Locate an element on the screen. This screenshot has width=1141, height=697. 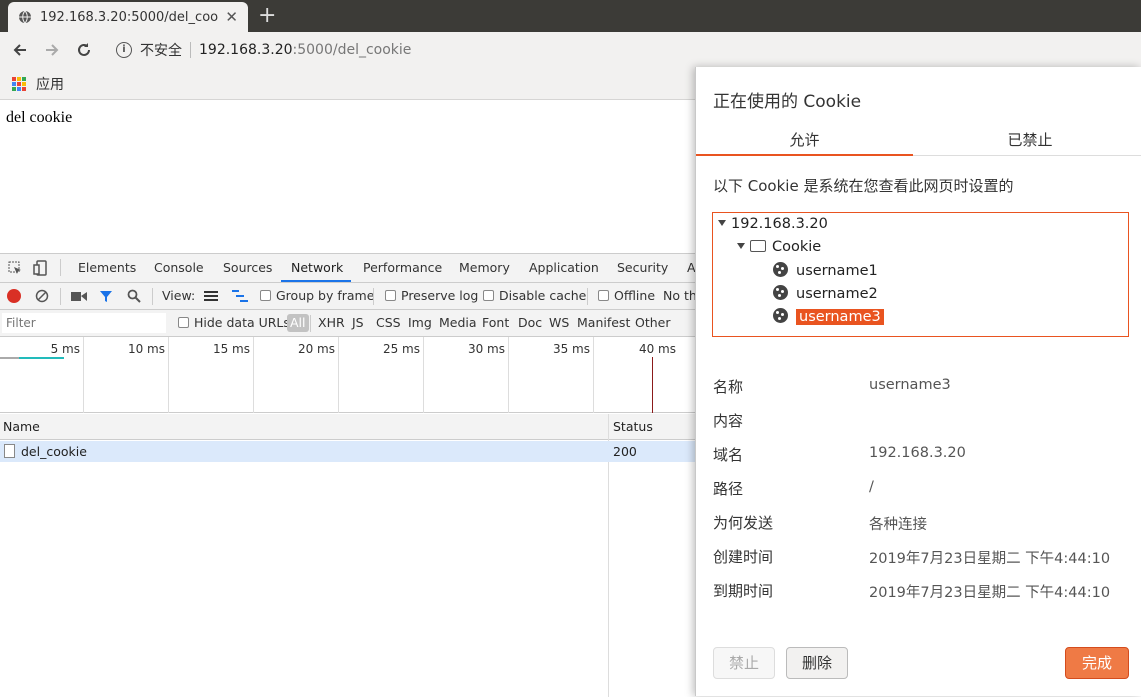
tab-close-icon: ✕ is located at coordinates (231, 17).